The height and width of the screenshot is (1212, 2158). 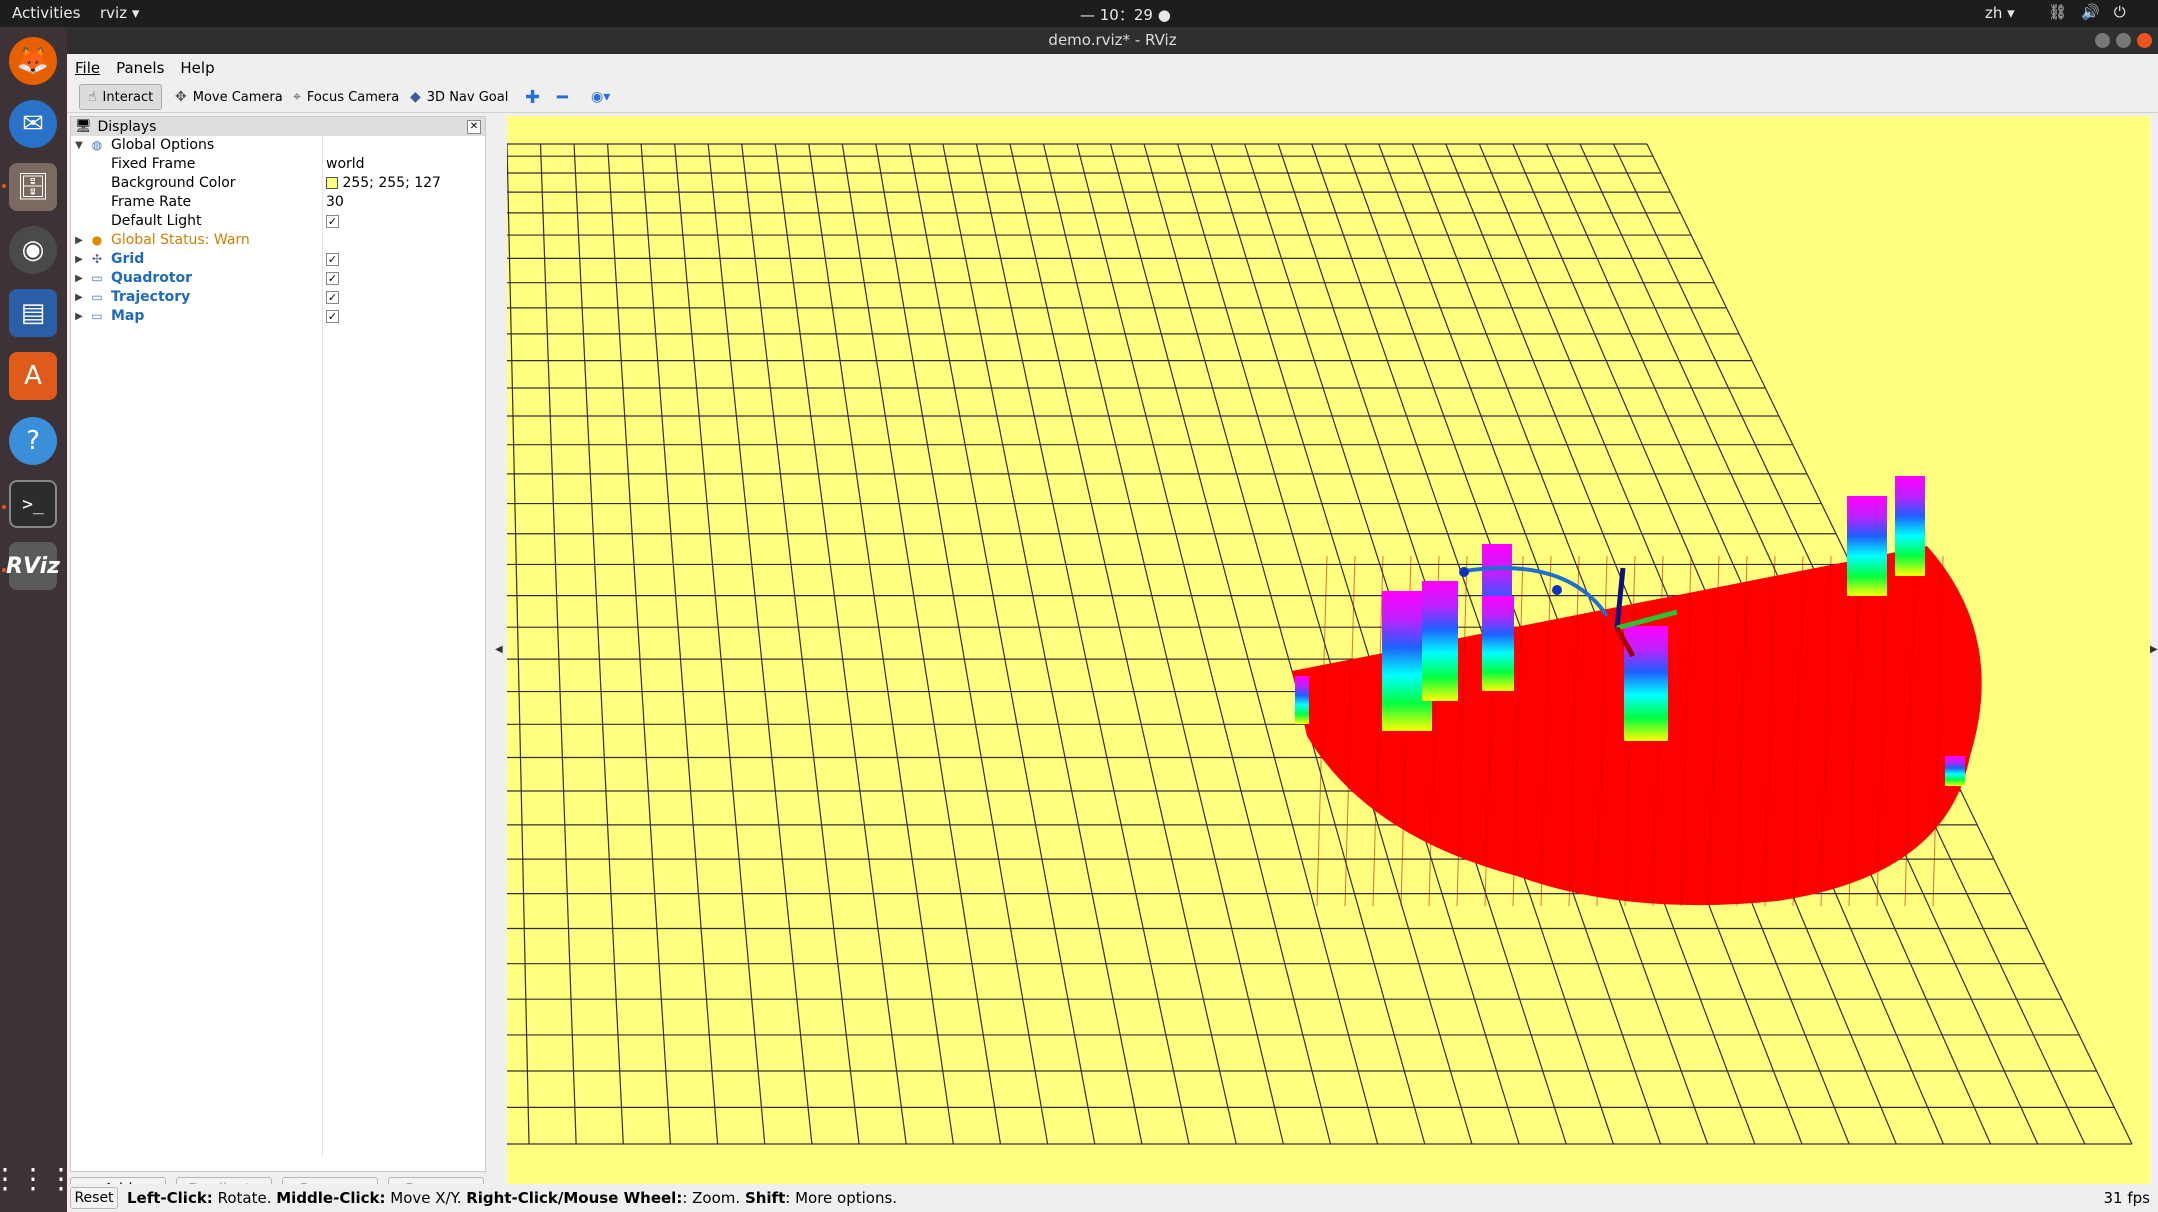 I want to click on firefox-icon: 🦊, so click(x=33, y=61).